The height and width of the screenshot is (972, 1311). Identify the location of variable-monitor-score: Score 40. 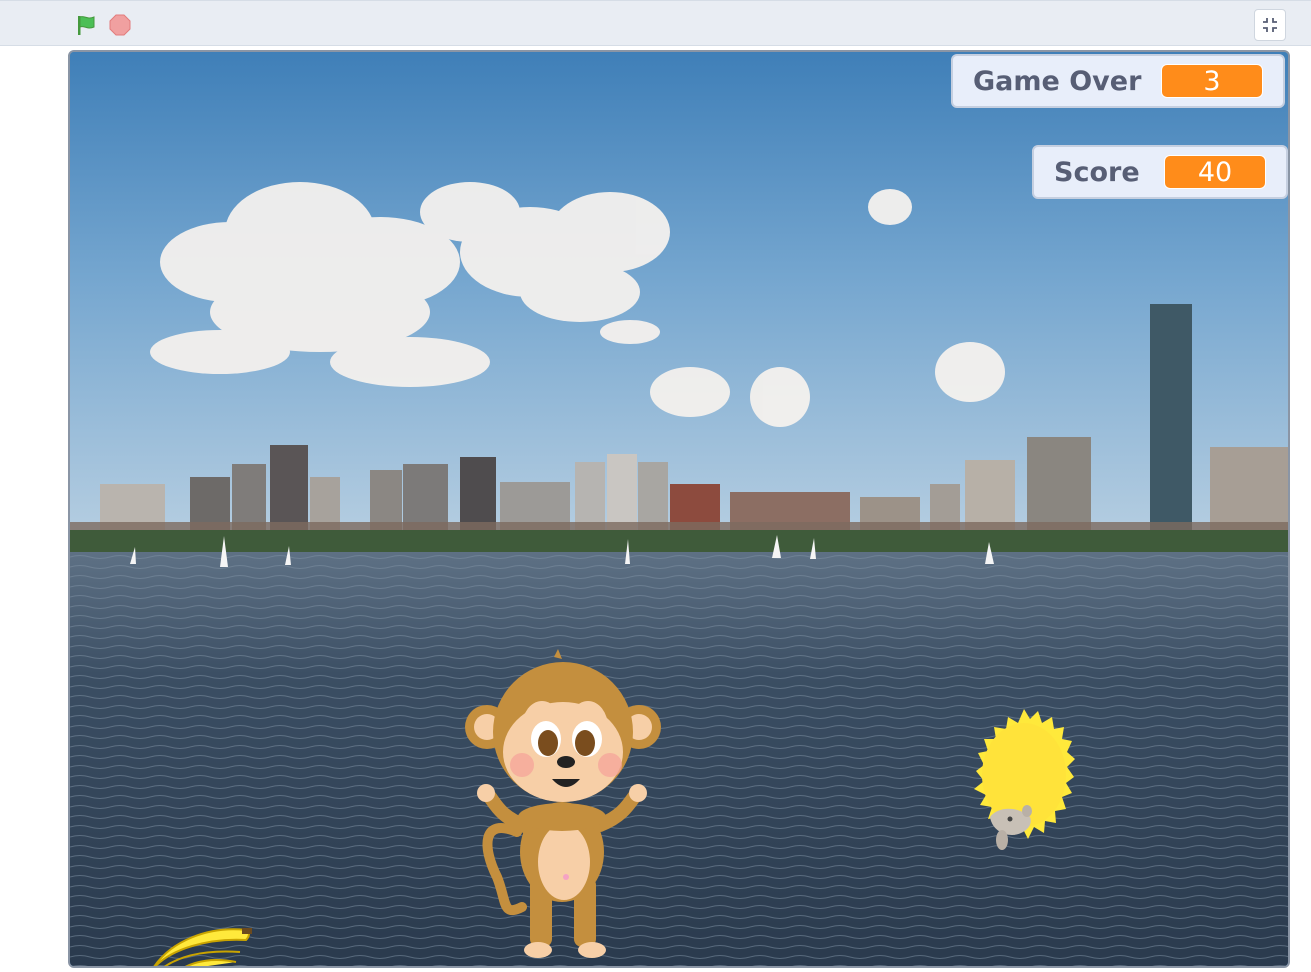
(1160, 172).